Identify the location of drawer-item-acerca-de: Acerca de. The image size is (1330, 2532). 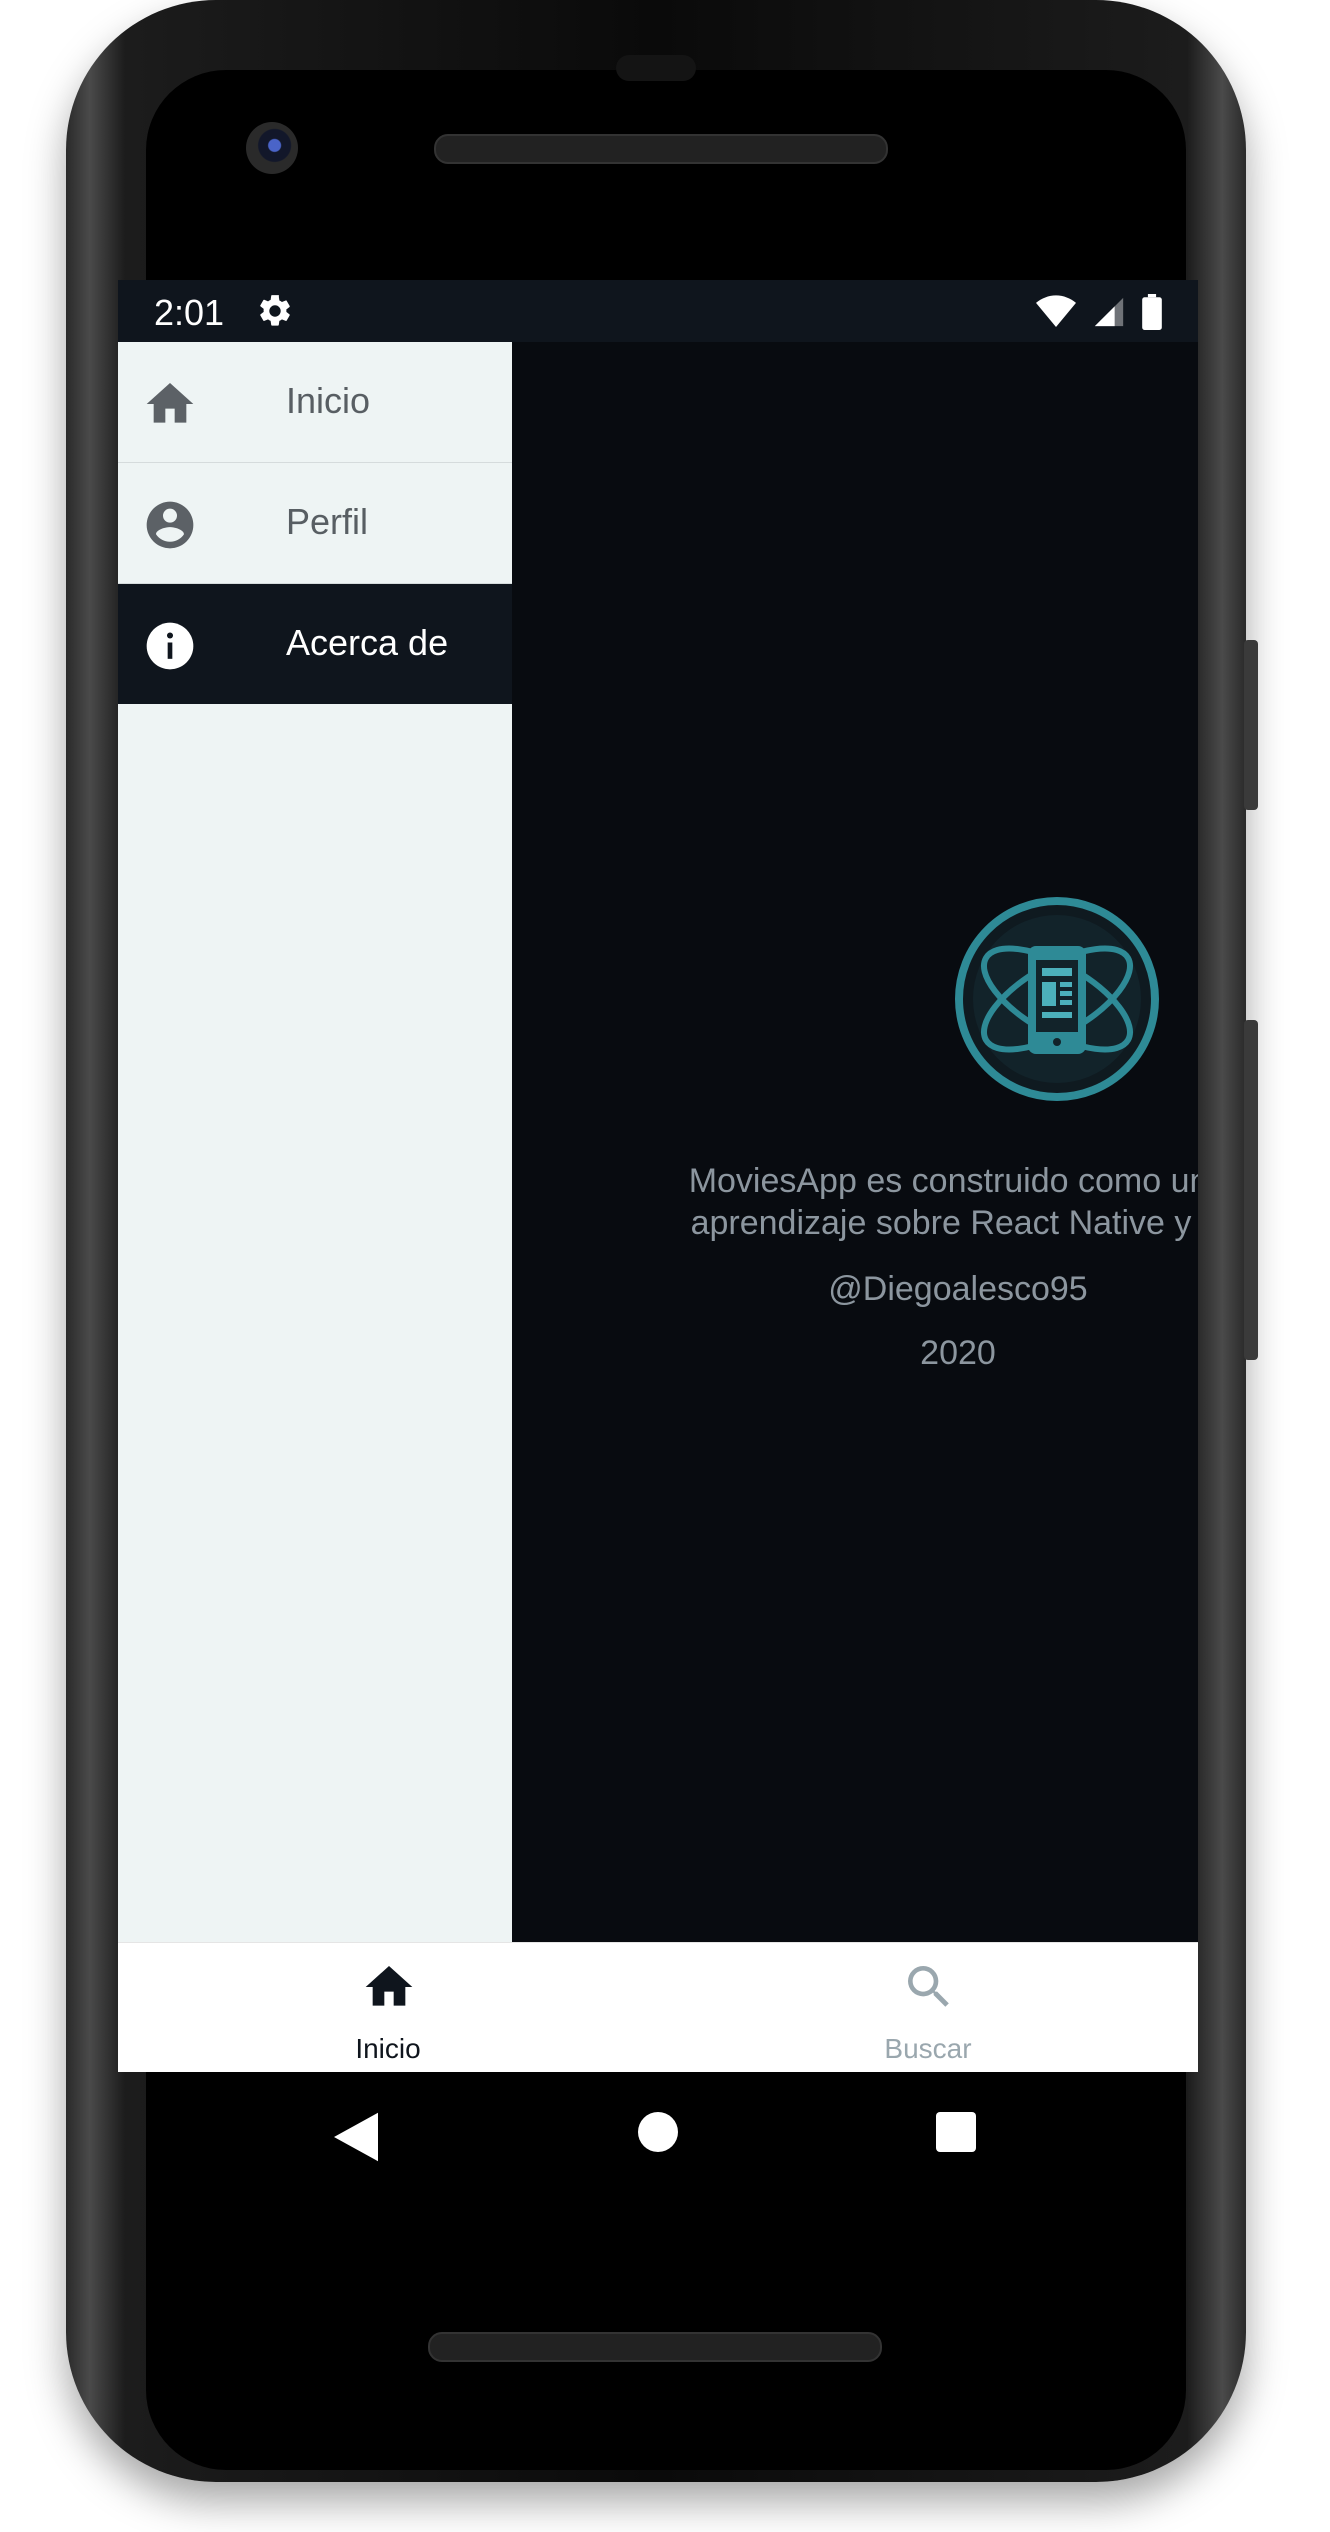
(315, 644).